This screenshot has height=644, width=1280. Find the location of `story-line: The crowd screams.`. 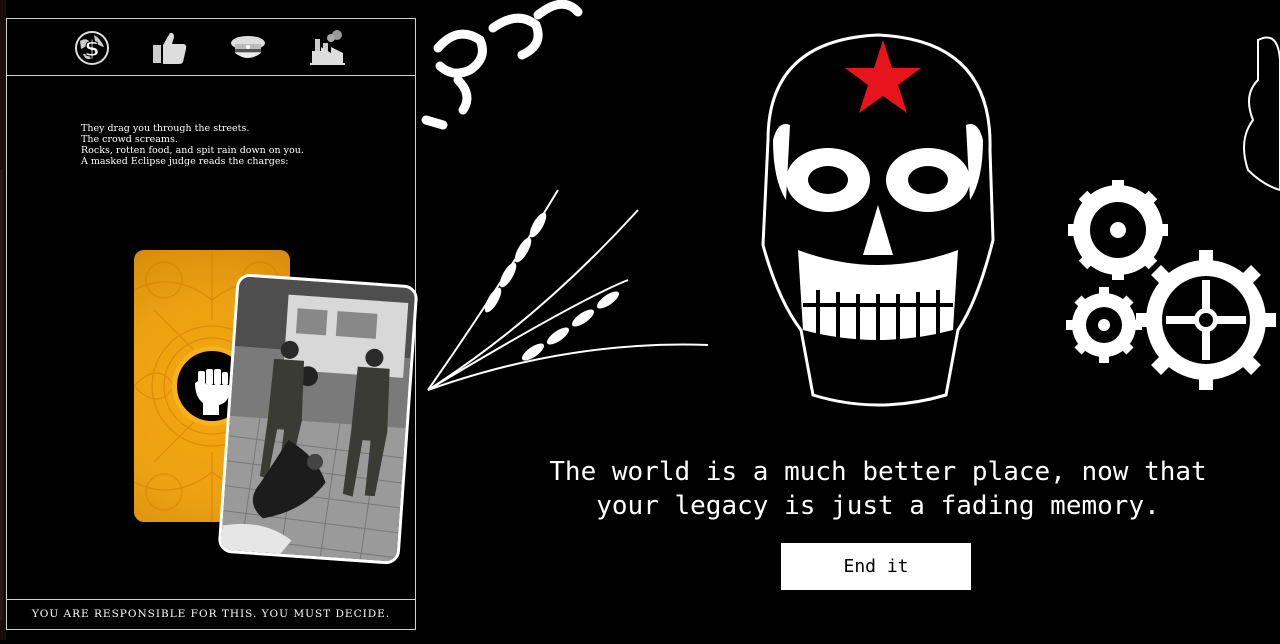

story-line: The crowd screams. is located at coordinates (129, 139).